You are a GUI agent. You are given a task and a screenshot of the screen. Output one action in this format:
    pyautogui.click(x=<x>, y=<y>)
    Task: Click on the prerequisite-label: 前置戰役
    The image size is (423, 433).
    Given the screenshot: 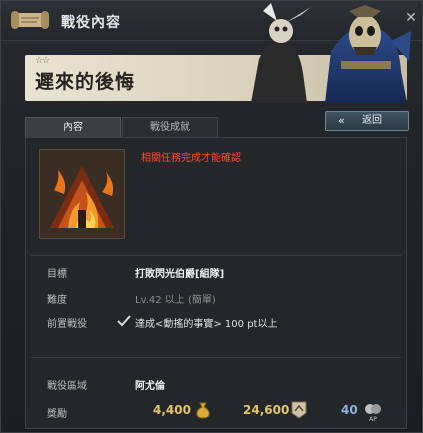 What is the action you would take?
    pyautogui.click(x=67, y=324)
    